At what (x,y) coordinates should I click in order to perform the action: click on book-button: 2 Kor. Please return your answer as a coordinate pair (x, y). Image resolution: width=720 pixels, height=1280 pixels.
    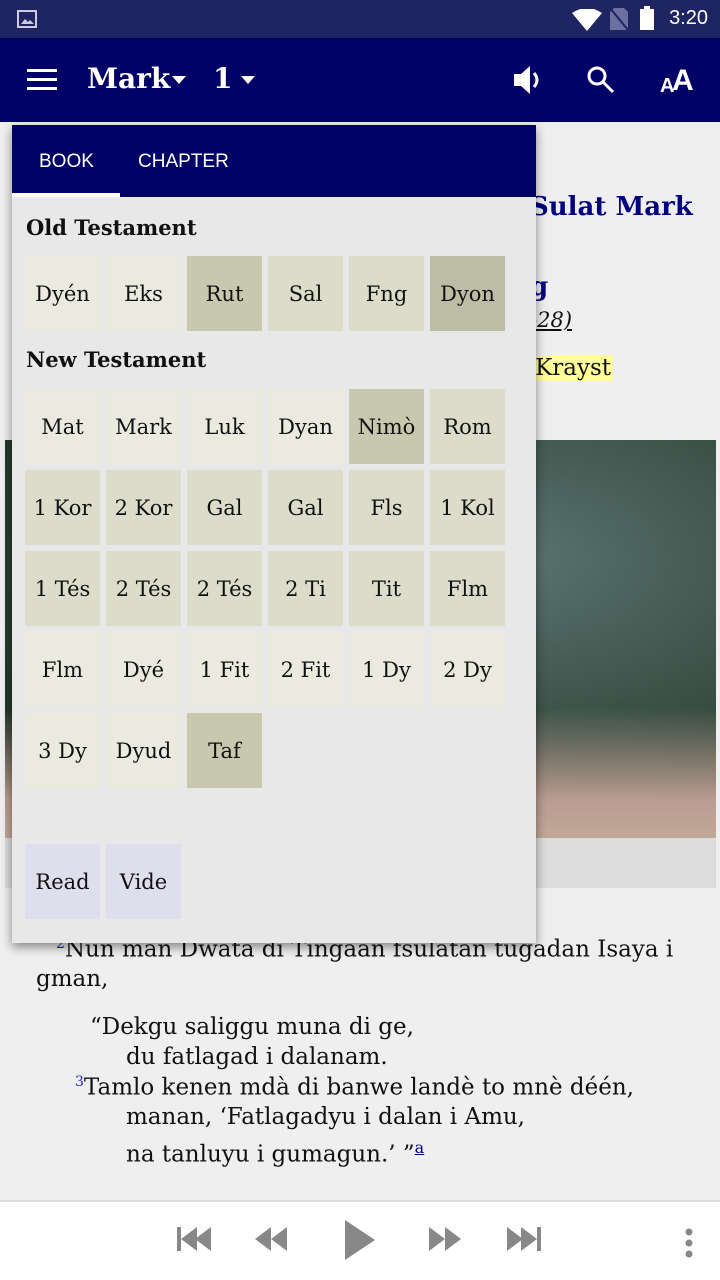
    Looking at the image, I should click on (143, 507).